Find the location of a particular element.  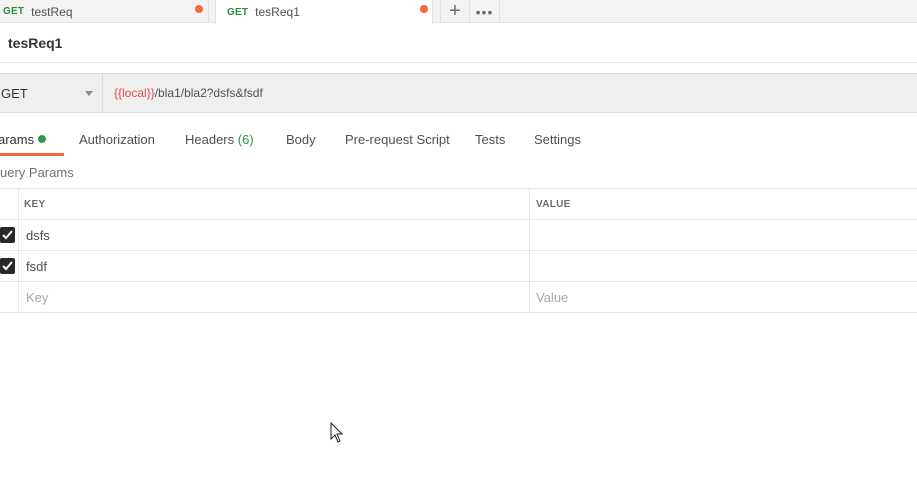

new-tab-button: + is located at coordinates (455, 11).